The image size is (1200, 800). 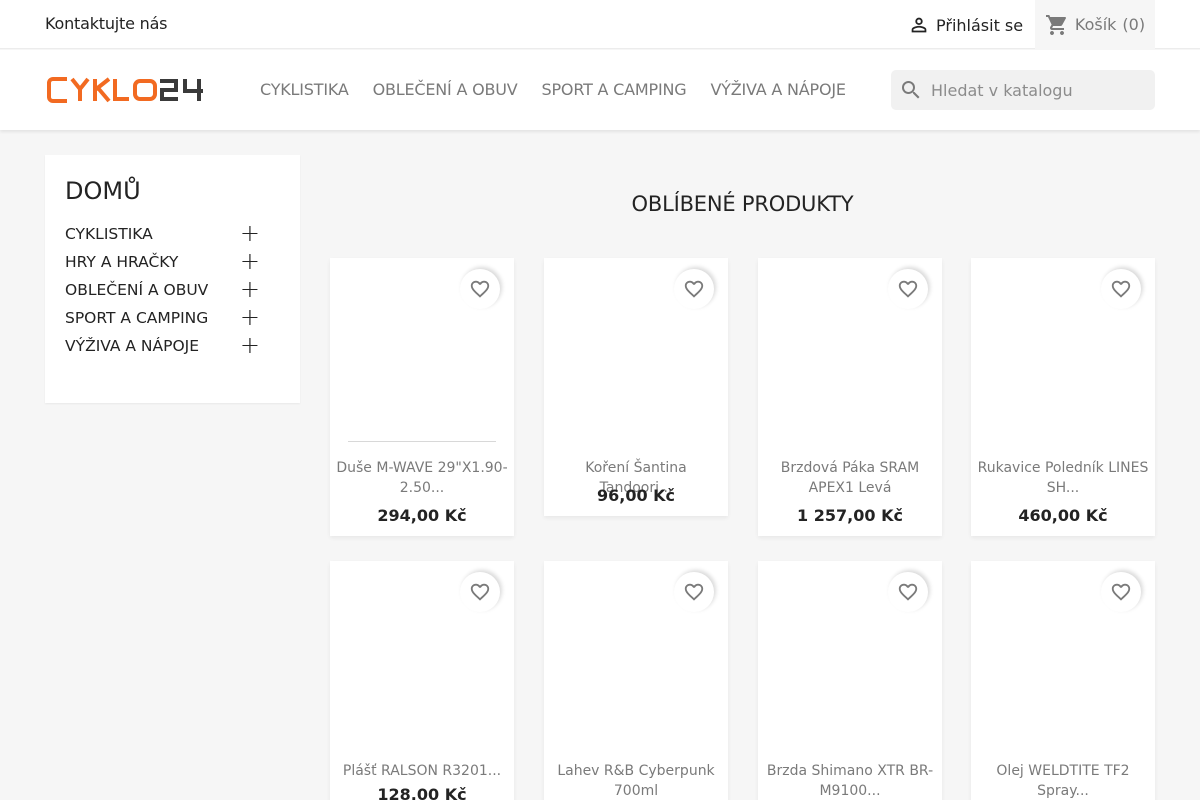 What do you see at coordinates (422, 680) in the screenshot?
I see `product-card: Plášť RALSON R3201... 128,00 Kč` at bounding box center [422, 680].